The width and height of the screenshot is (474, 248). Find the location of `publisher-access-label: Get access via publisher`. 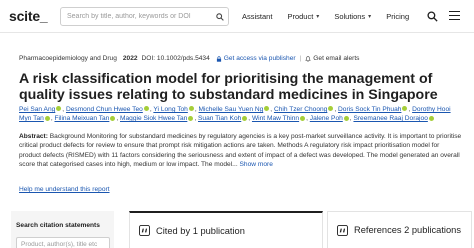

publisher-access-label: Get access via publisher is located at coordinates (259, 58).